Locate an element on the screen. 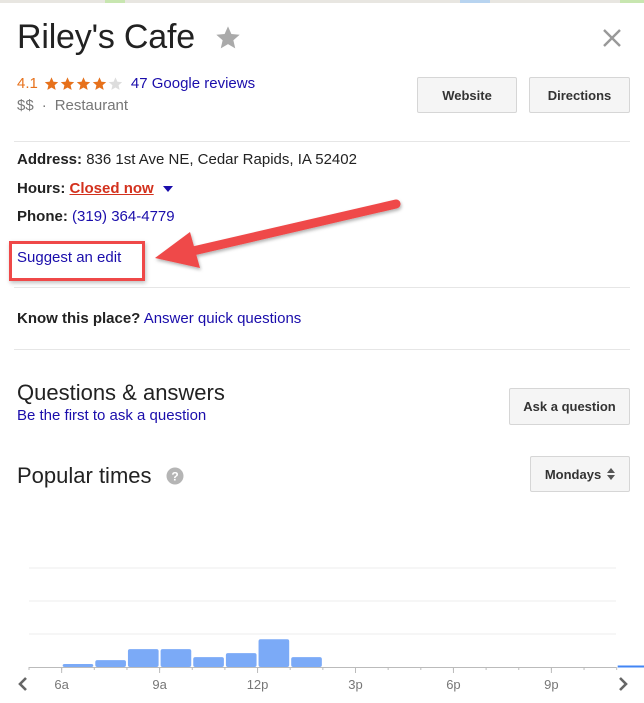  rating-stars is located at coordinates (83, 84).